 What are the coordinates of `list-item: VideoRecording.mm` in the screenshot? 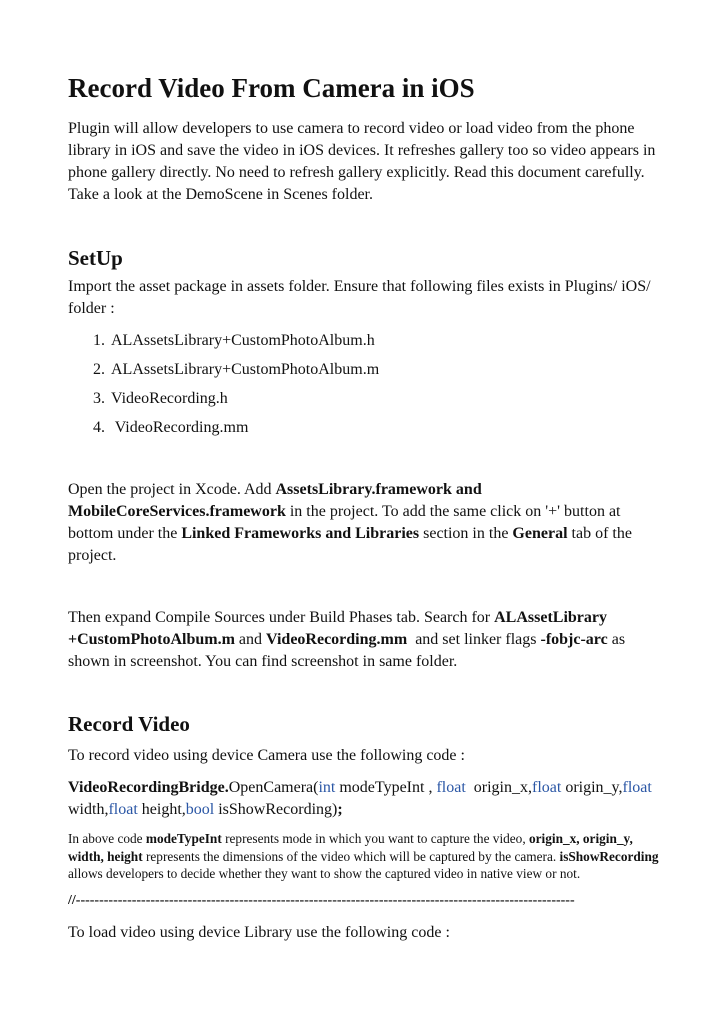 It's located at (388, 427).